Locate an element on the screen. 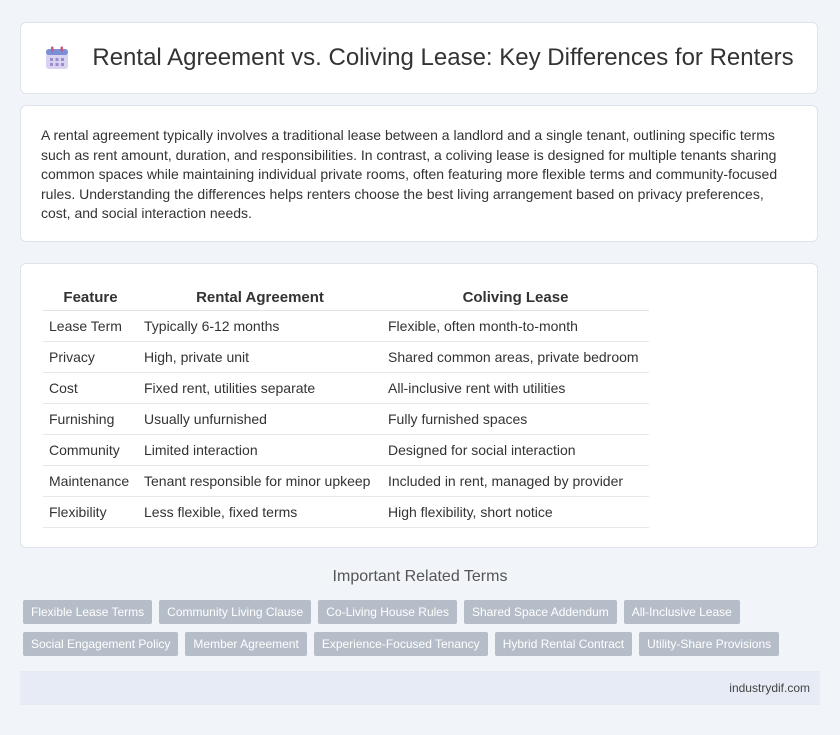  table-header-row: Feature Rental Agreement Coliving Lease is located at coordinates (346, 297).